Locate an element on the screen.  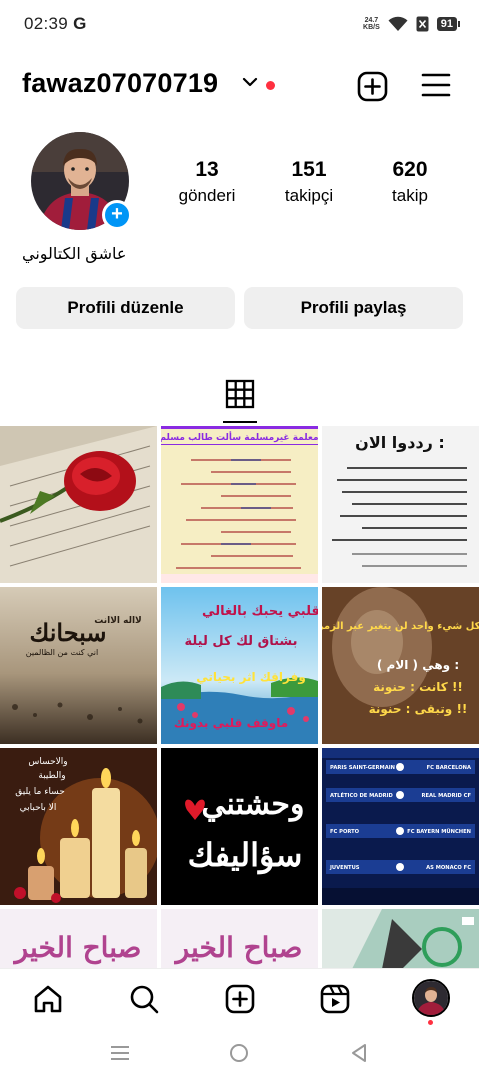
post-caption-text: قلبي يحبك بالغالي is located at coordinates (260, 611).